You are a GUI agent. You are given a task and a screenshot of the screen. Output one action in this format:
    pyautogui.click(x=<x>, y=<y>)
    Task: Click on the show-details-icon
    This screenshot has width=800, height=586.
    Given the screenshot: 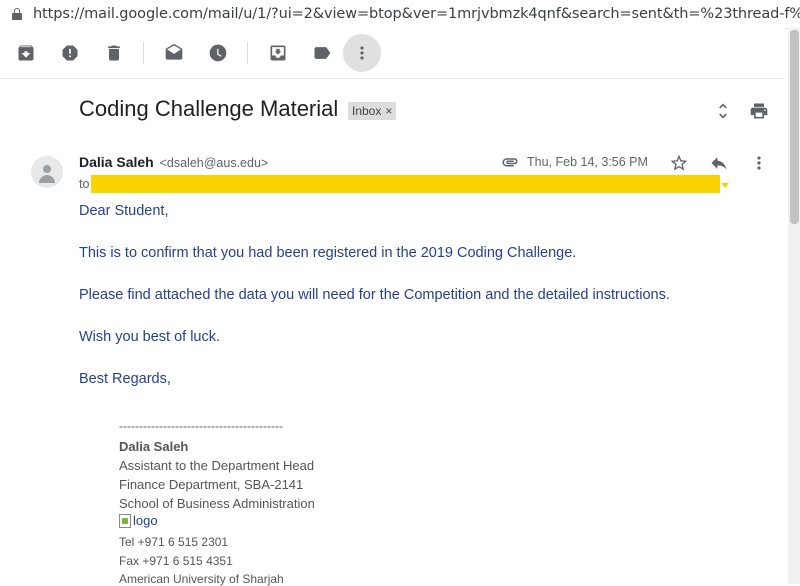 What is the action you would take?
    pyautogui.click(x=725, y=185)
    